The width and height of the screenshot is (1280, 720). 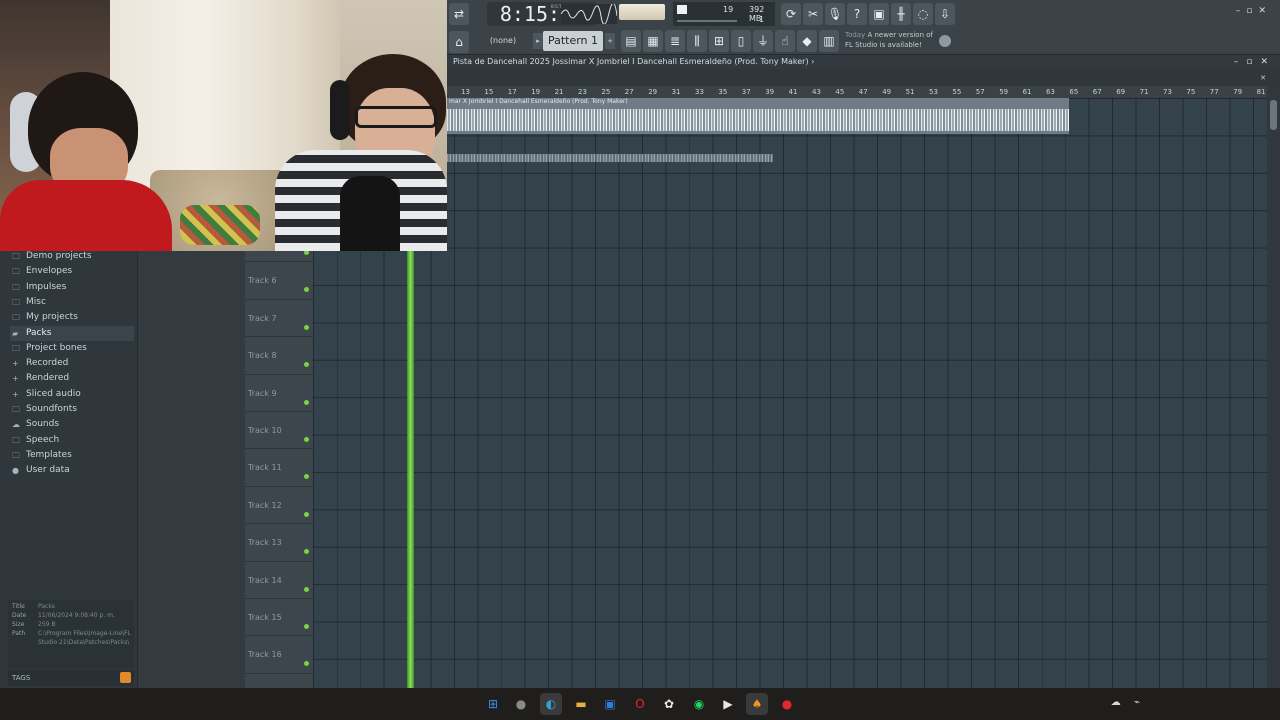 I want to click on browser-item: 🗀 My projects, so click(x=72, y=317).